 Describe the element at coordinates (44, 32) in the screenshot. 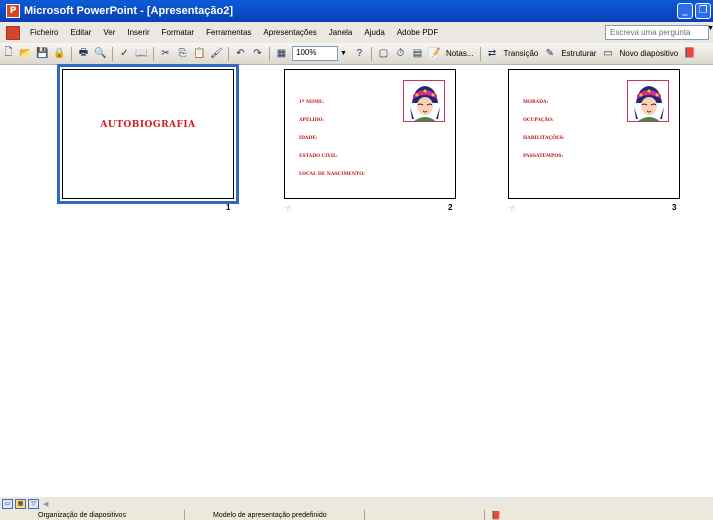

I see `menu-ficheiro: Ficheiro` at that location.